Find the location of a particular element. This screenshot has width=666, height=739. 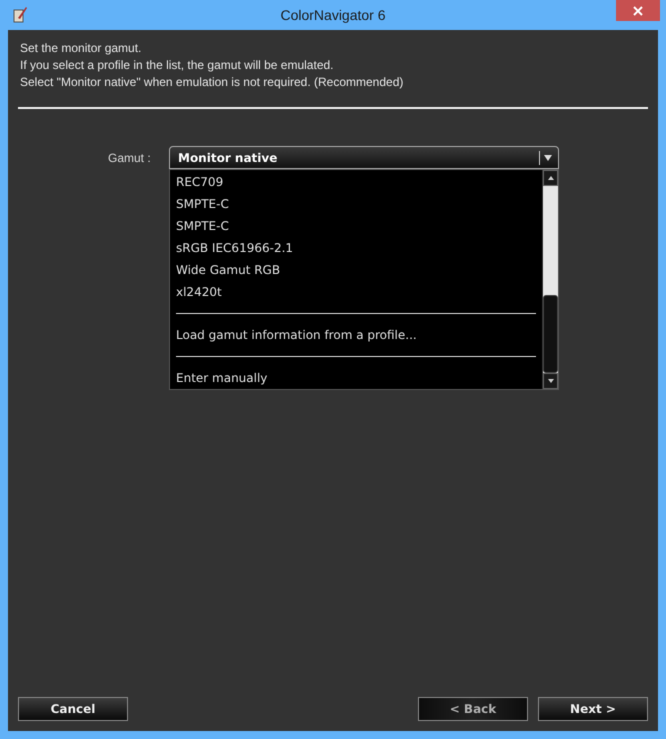

down-arrow-icon is located at coordinates (551, 381).